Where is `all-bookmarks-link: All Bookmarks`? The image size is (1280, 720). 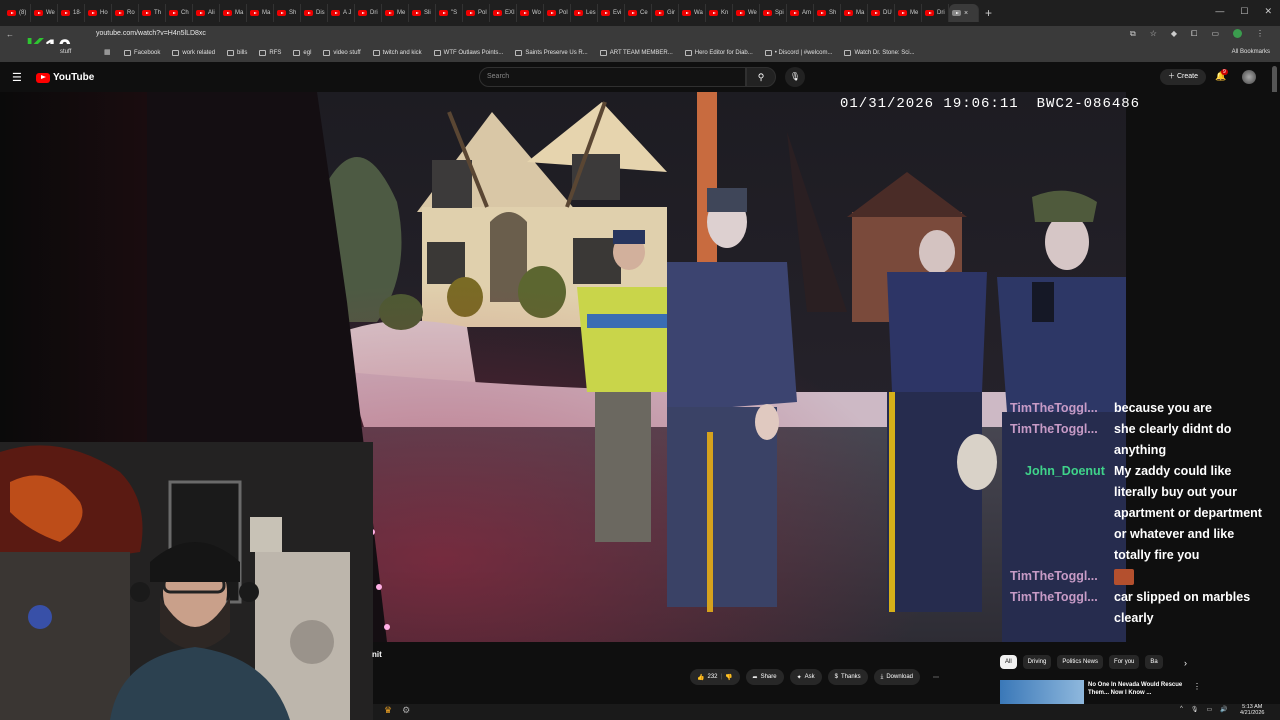
all-bookmarks-link: All Bookmarks is located at coordinates (1251, 52).